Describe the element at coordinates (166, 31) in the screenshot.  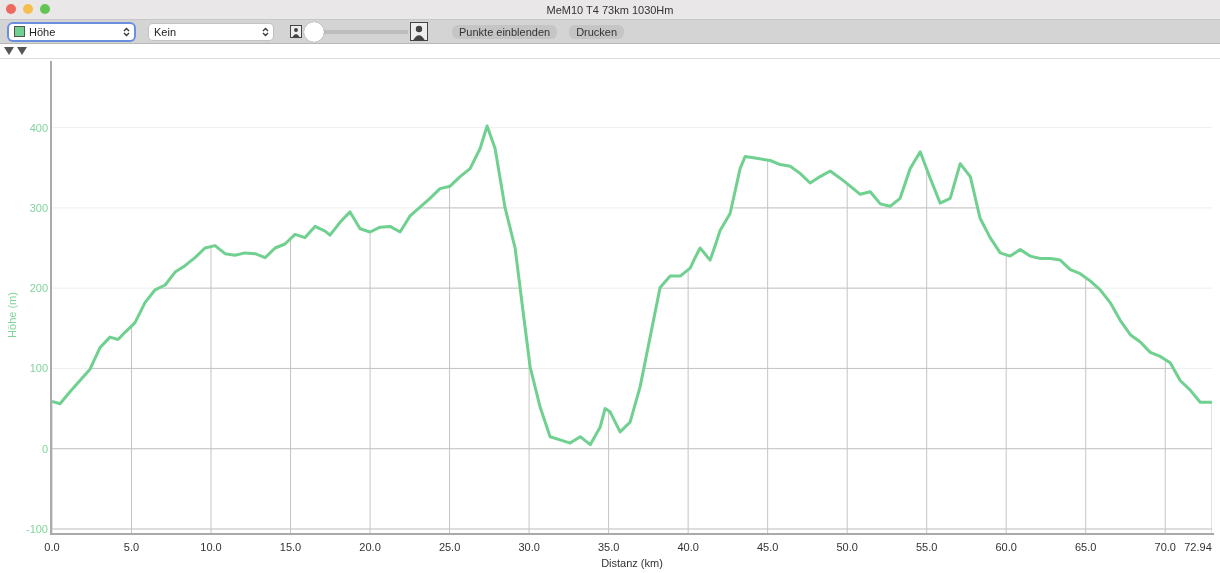
I see `select-value: Kein` at that location.